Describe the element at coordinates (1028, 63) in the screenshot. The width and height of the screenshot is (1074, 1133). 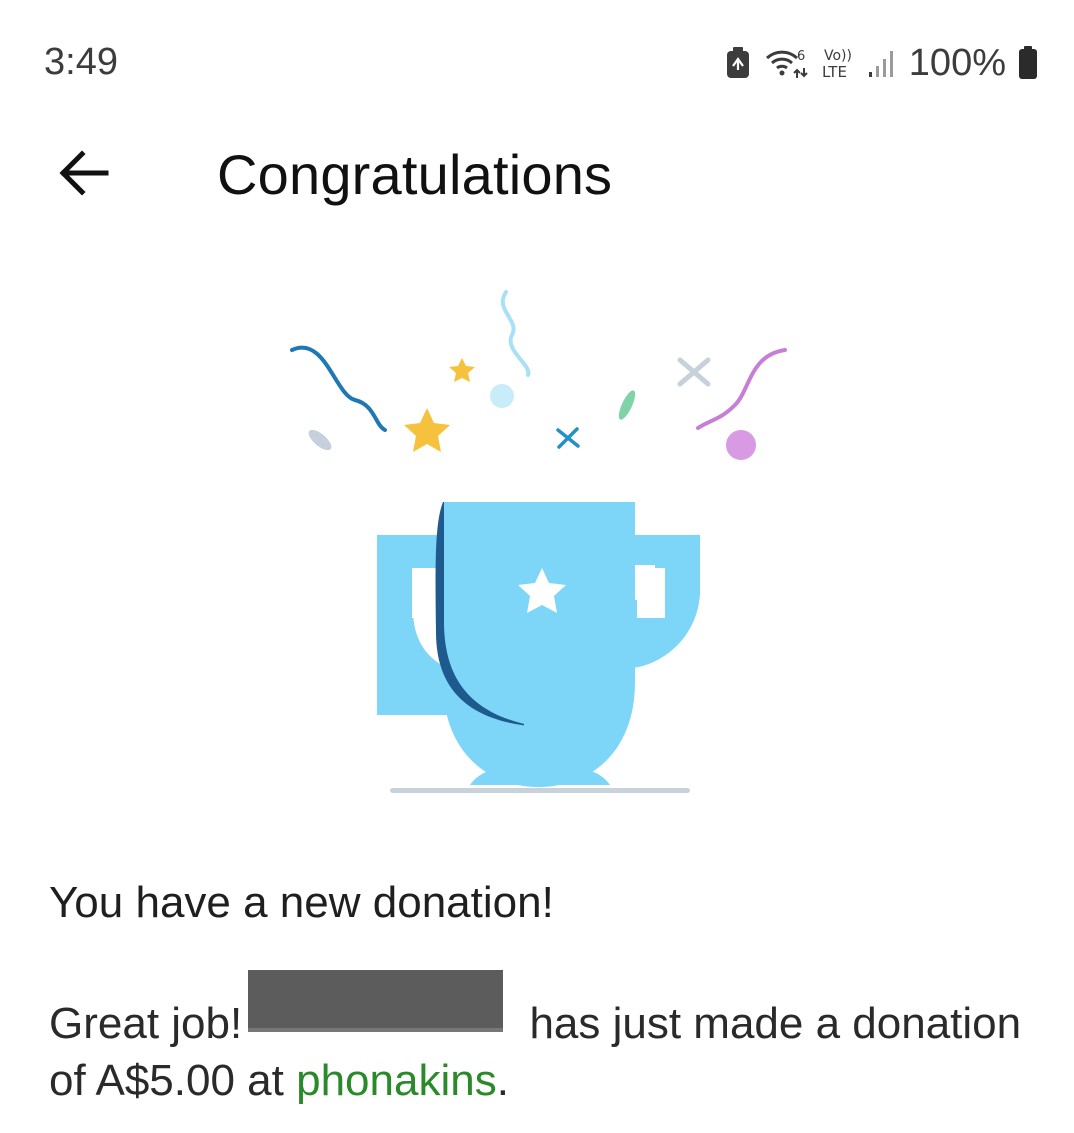
I see `battery-icon` at that location.